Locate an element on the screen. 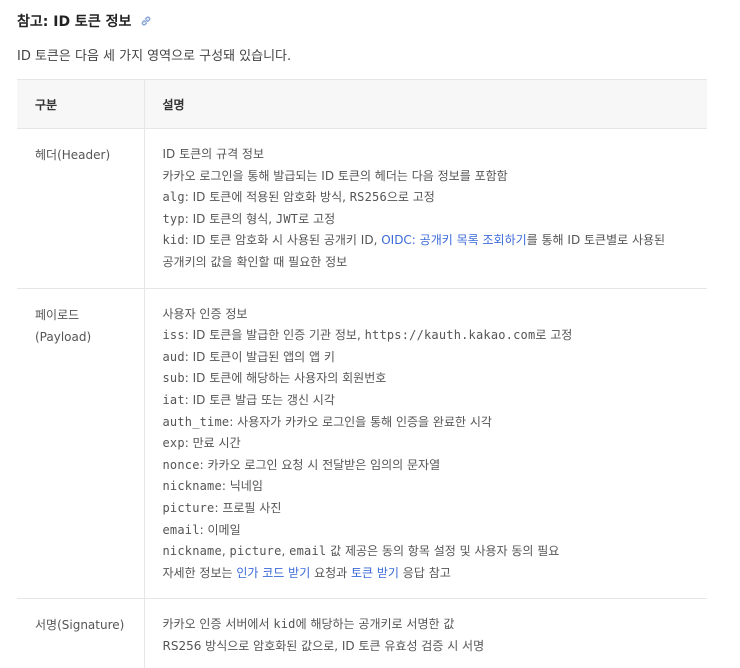 Image resolution: width=740 pixels, height=668 pixels. description-line: picture: 프로필 사진 is located at coordinates (435, 509).